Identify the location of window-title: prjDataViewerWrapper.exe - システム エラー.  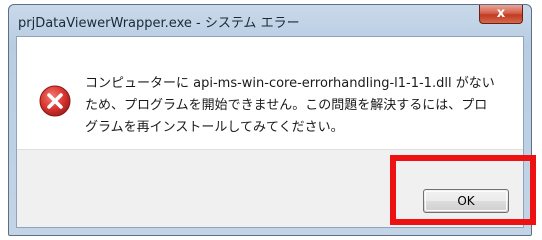
(159, 23).